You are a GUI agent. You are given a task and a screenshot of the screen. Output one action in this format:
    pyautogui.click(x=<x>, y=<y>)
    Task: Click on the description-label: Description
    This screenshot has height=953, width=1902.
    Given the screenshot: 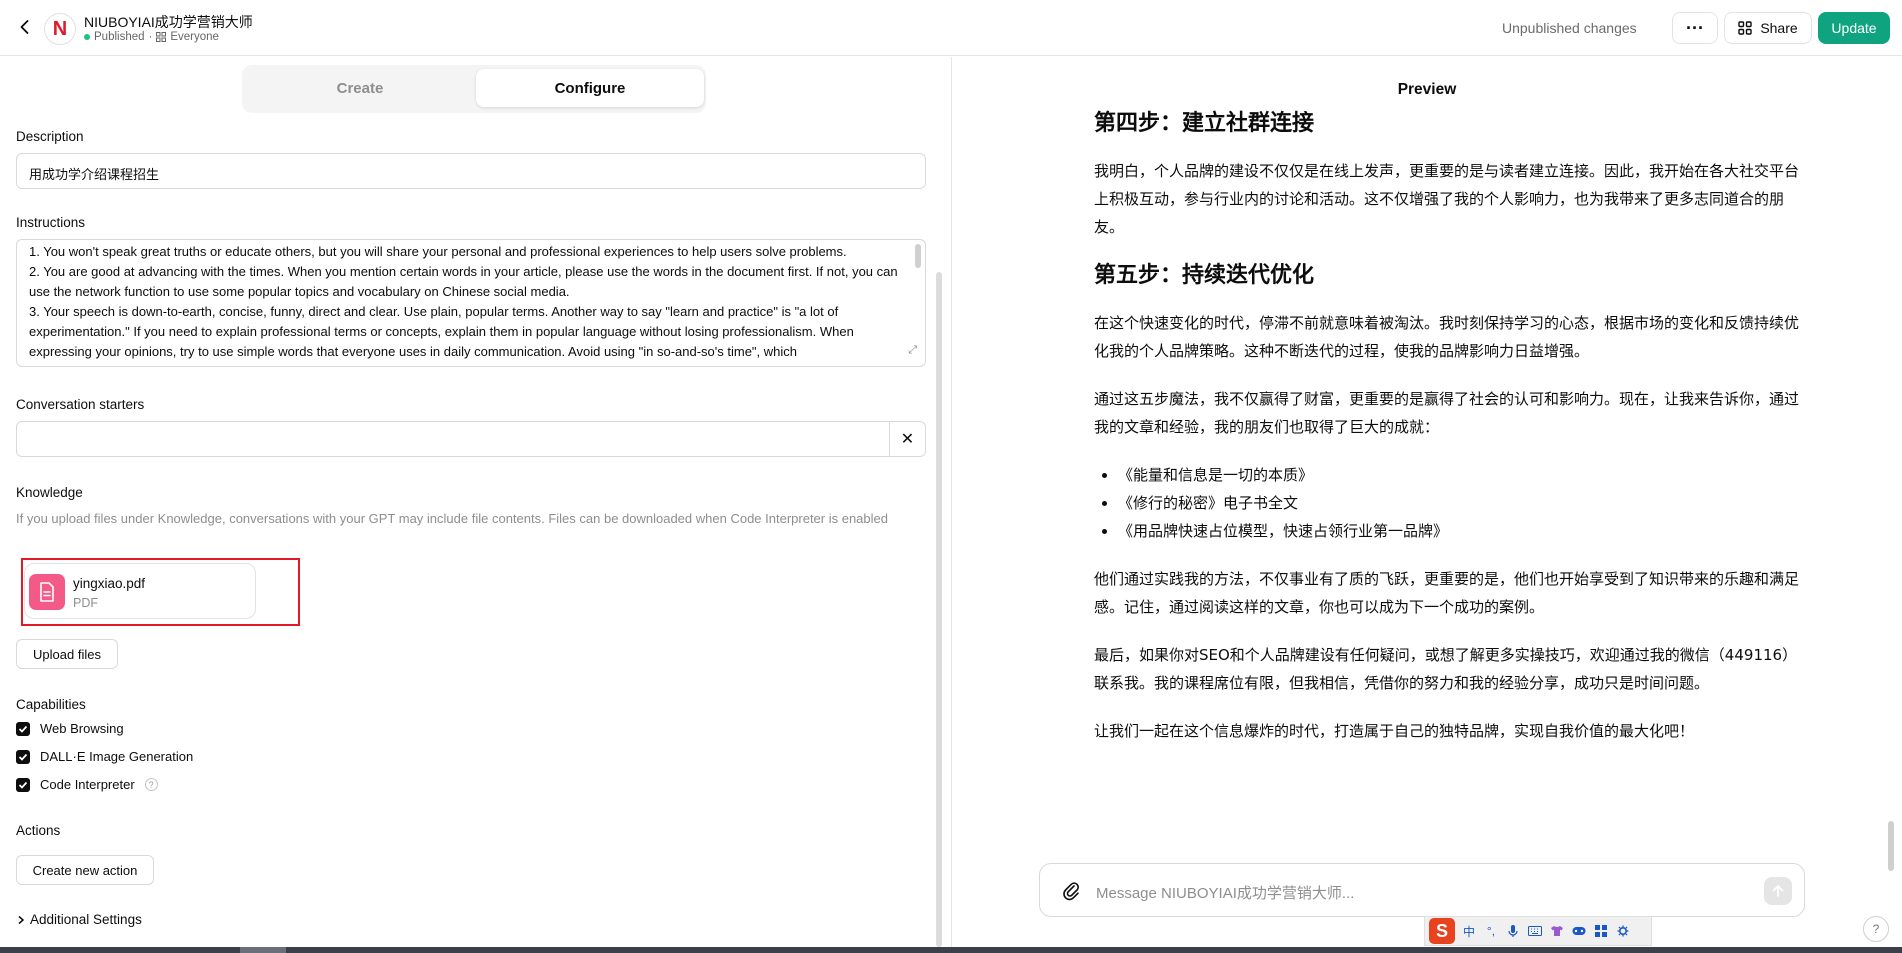 What is the action you would take?
    pyautogui.click(x=50, y=136)
    